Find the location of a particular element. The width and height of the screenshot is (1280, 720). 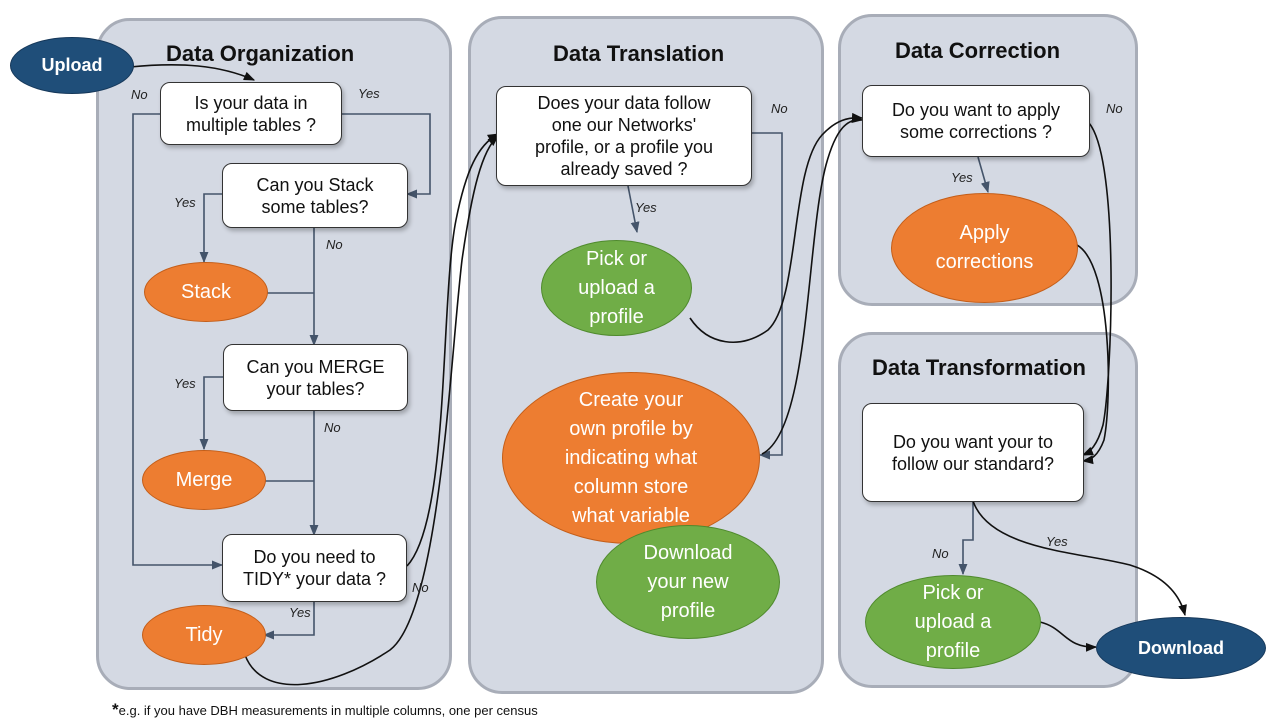

stack-action: Stack is located at coordinates (206, 292).